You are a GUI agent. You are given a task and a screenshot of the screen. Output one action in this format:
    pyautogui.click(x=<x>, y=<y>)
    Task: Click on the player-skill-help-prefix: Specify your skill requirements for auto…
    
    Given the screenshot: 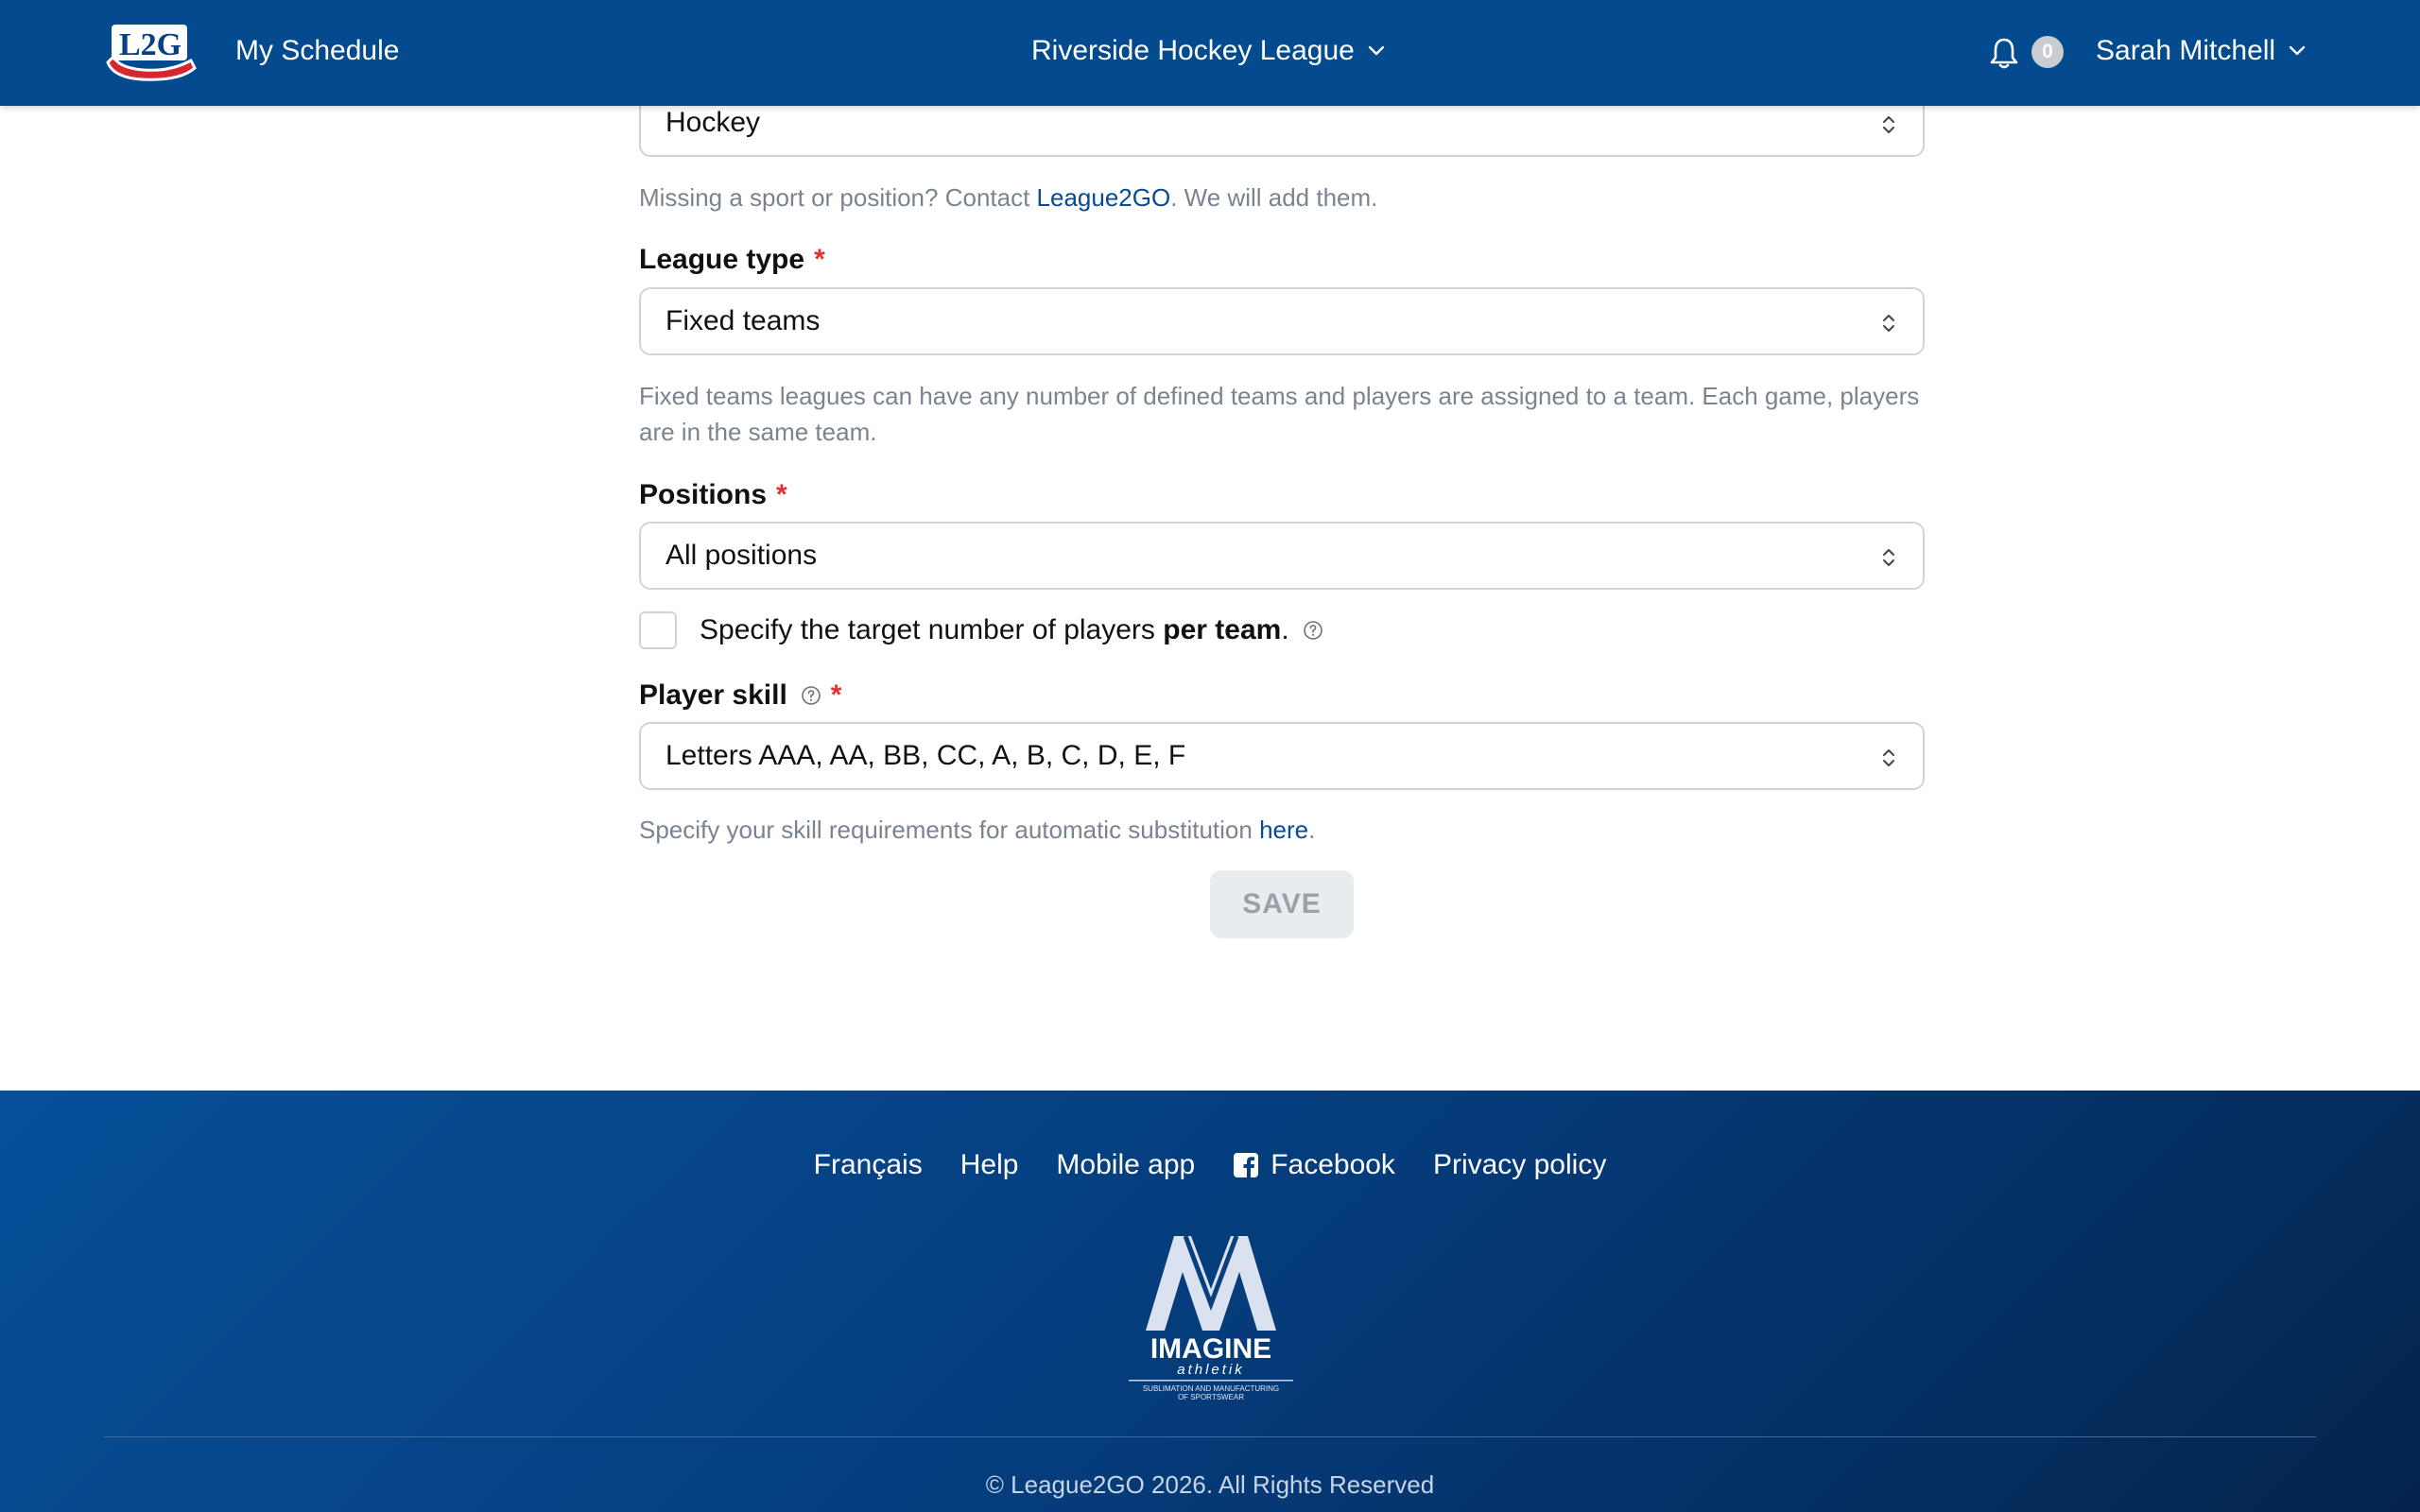 What is the action you would take?
    pyautogui.click(x=949, y=830)
    